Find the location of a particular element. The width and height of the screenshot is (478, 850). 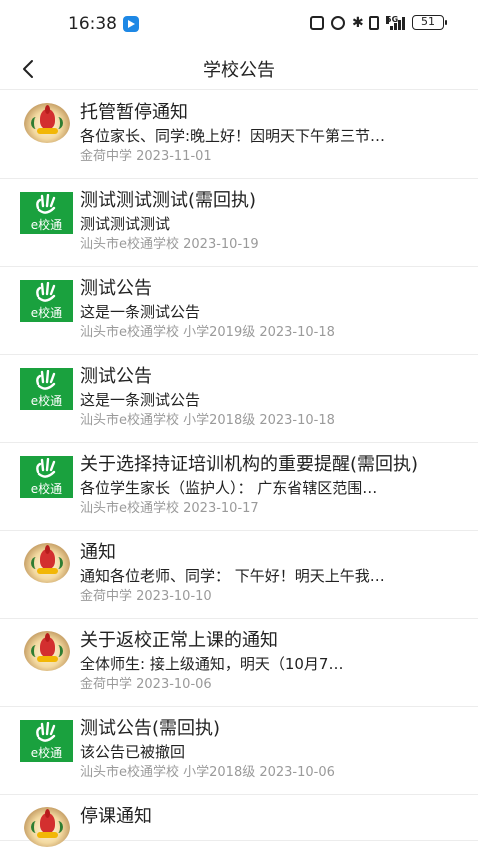

notice-title: 托管暂停通知 is located at coordinates (134, 112).